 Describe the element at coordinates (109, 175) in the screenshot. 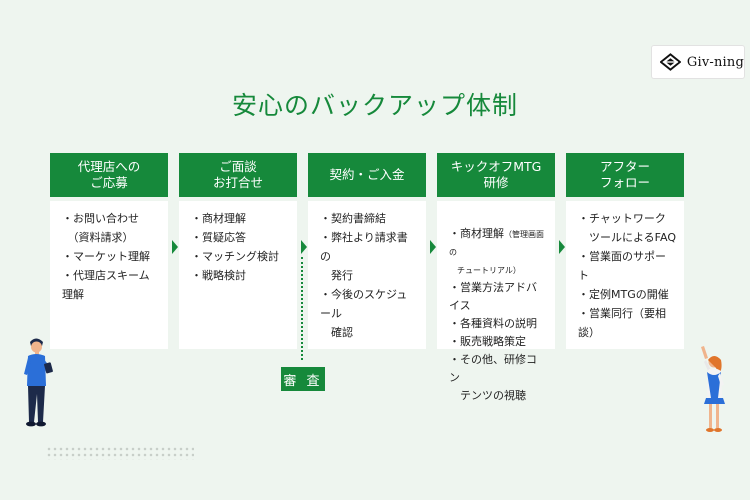

I see `step-header: 代理店への ご応募` at that location.